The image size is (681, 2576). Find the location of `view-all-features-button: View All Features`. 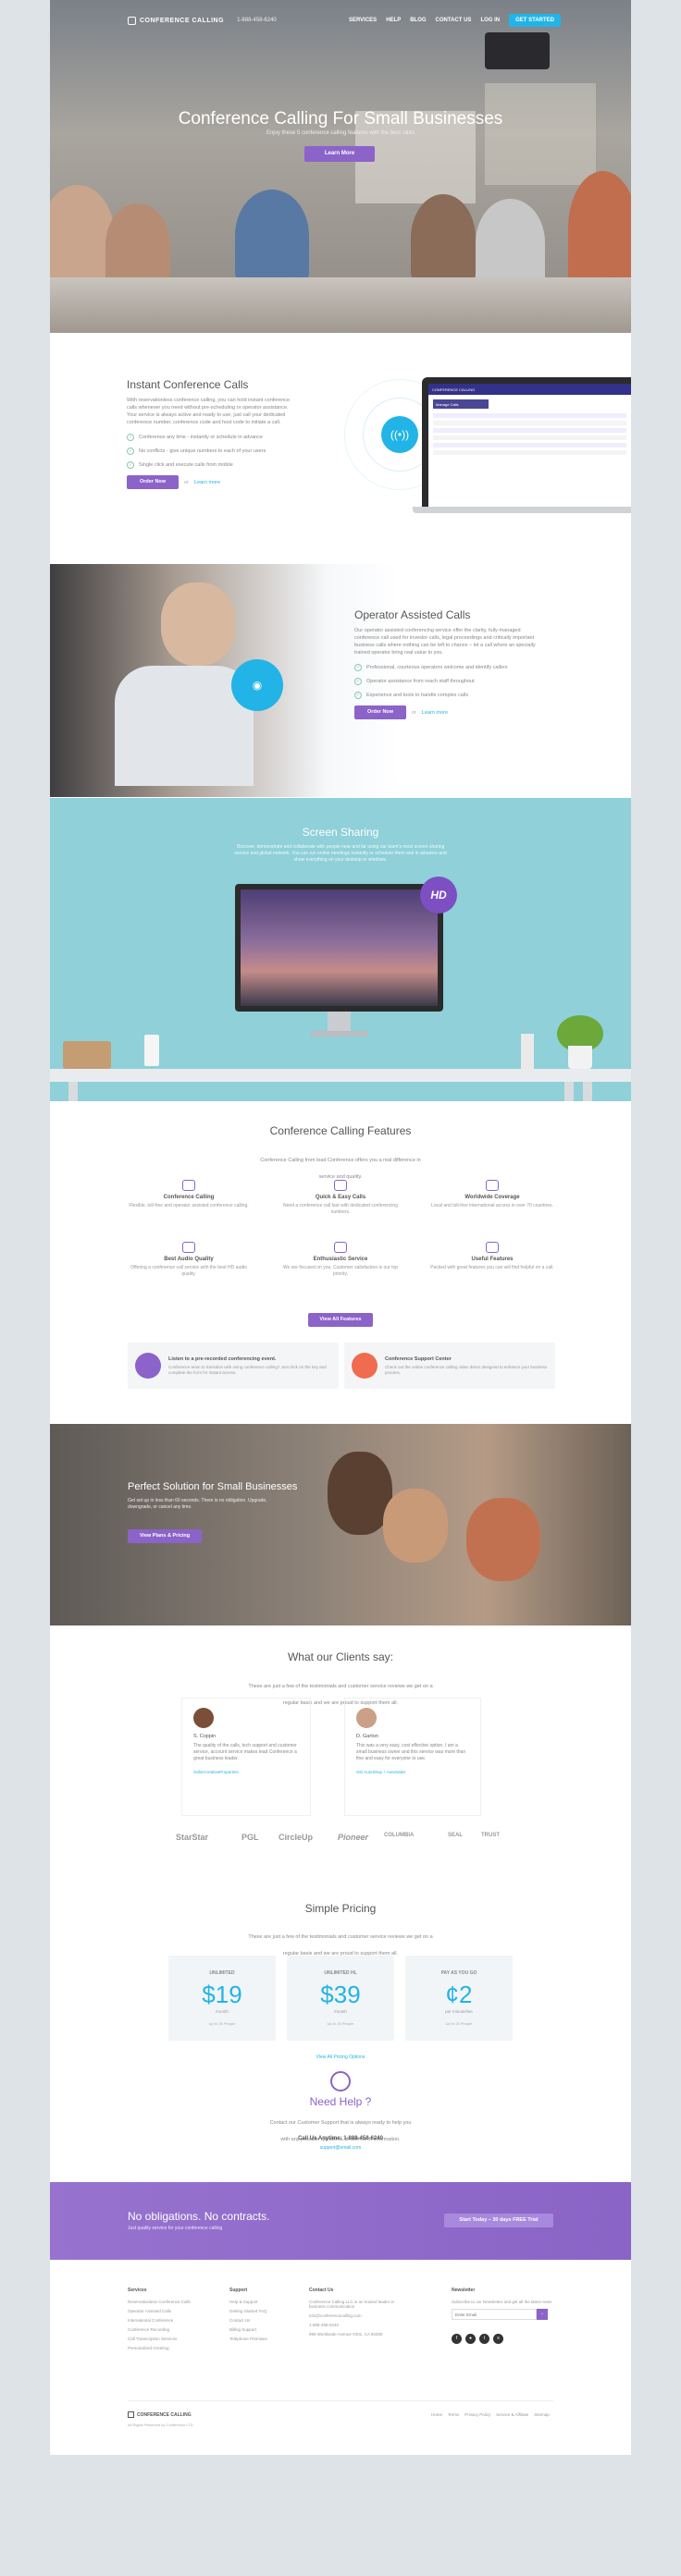

view-all-features-button: View All Features is located at coordinates (340, 1320).